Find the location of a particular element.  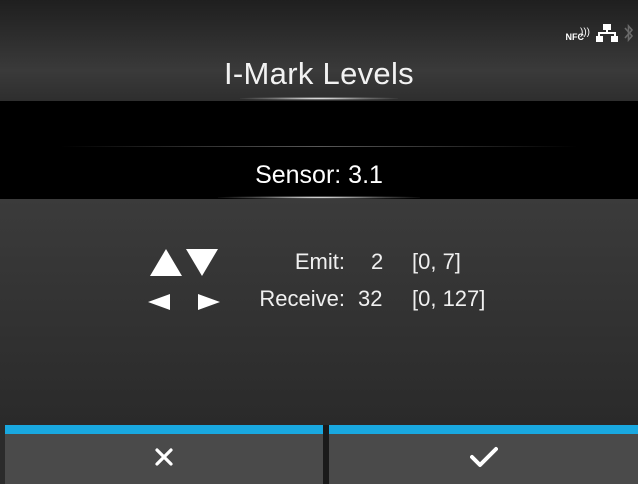

confirm-button is located at coordinates (483, 454).